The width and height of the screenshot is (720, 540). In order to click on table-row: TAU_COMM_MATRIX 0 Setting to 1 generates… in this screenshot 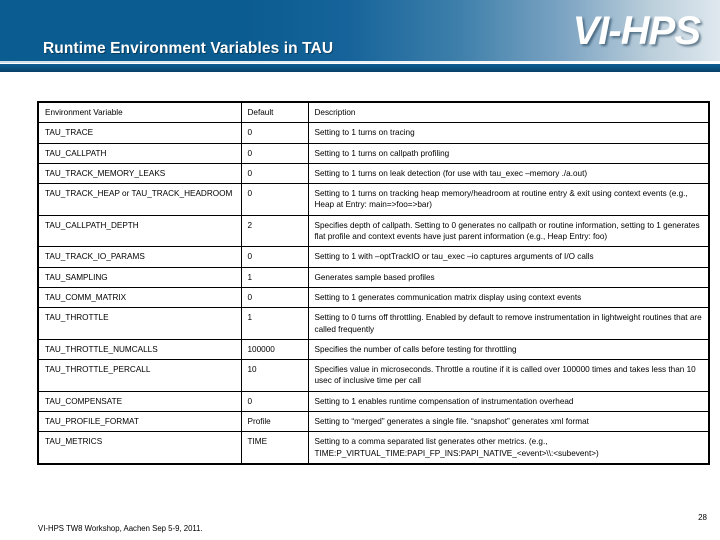, I will do `click(373, 297)`.